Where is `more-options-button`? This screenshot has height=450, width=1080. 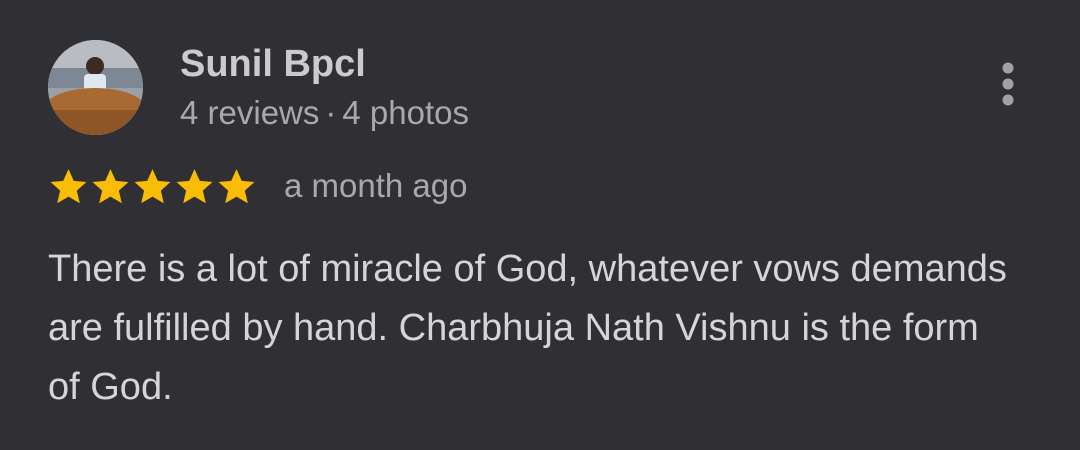 more-options-button is located at coordinates (1008, 84).